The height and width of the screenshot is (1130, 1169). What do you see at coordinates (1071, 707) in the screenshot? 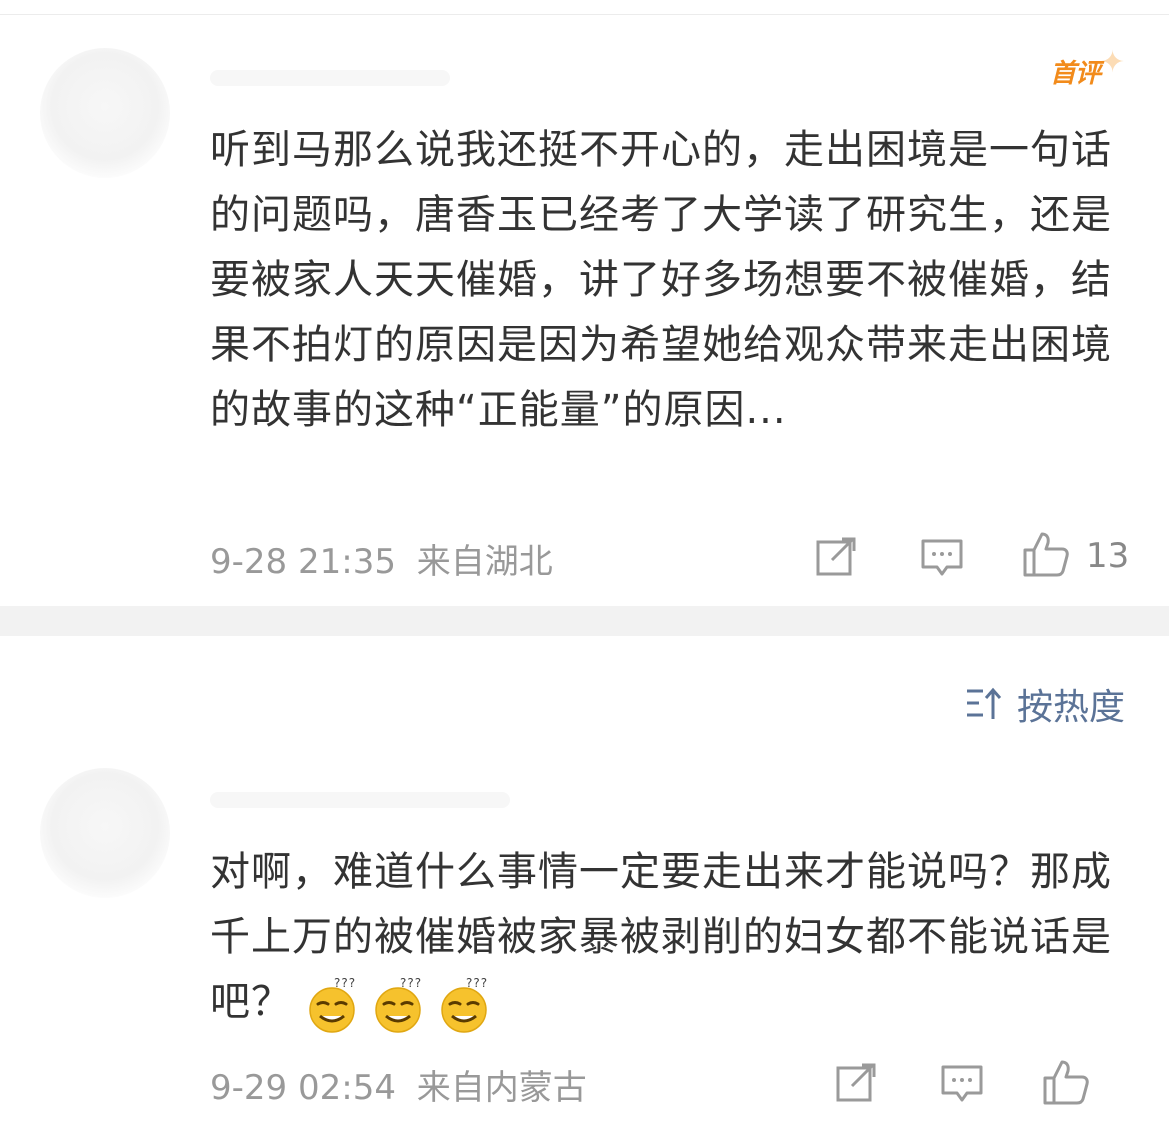
I see `sort-label: 按热度` at bounding box center [1071, 707].